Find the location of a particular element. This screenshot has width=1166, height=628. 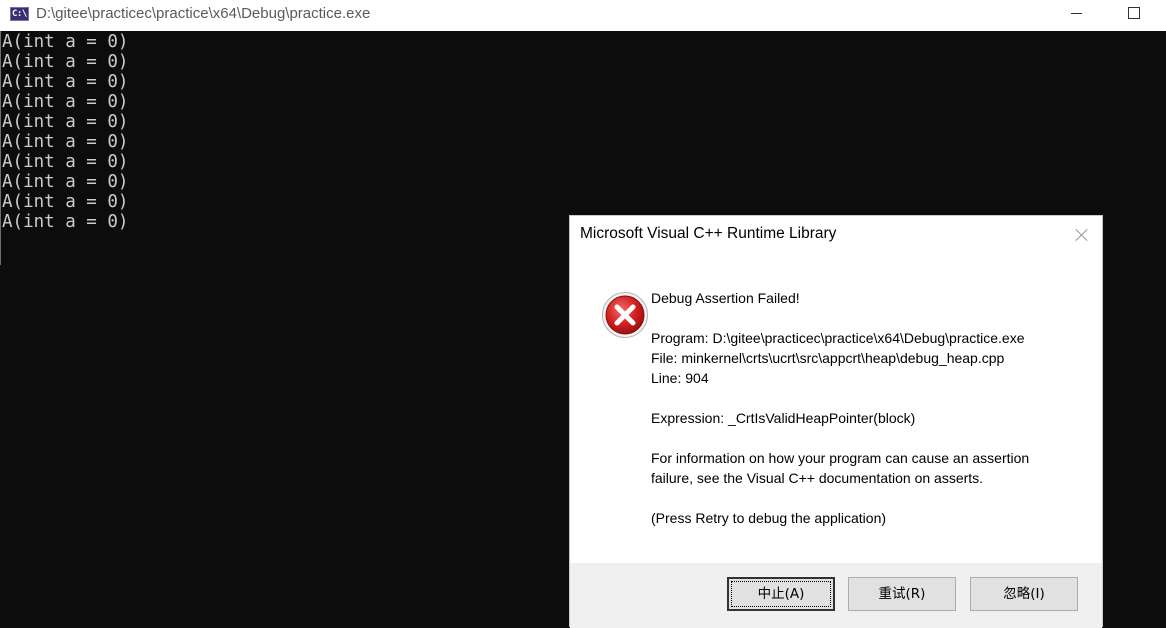

maximize-button is located at coordinates (1133, 15).